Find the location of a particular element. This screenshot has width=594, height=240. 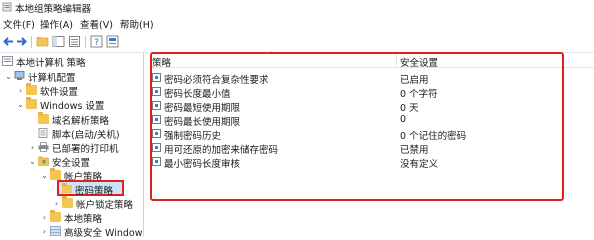

menu-action: 操作(A) is located at coordinates (56, 24).